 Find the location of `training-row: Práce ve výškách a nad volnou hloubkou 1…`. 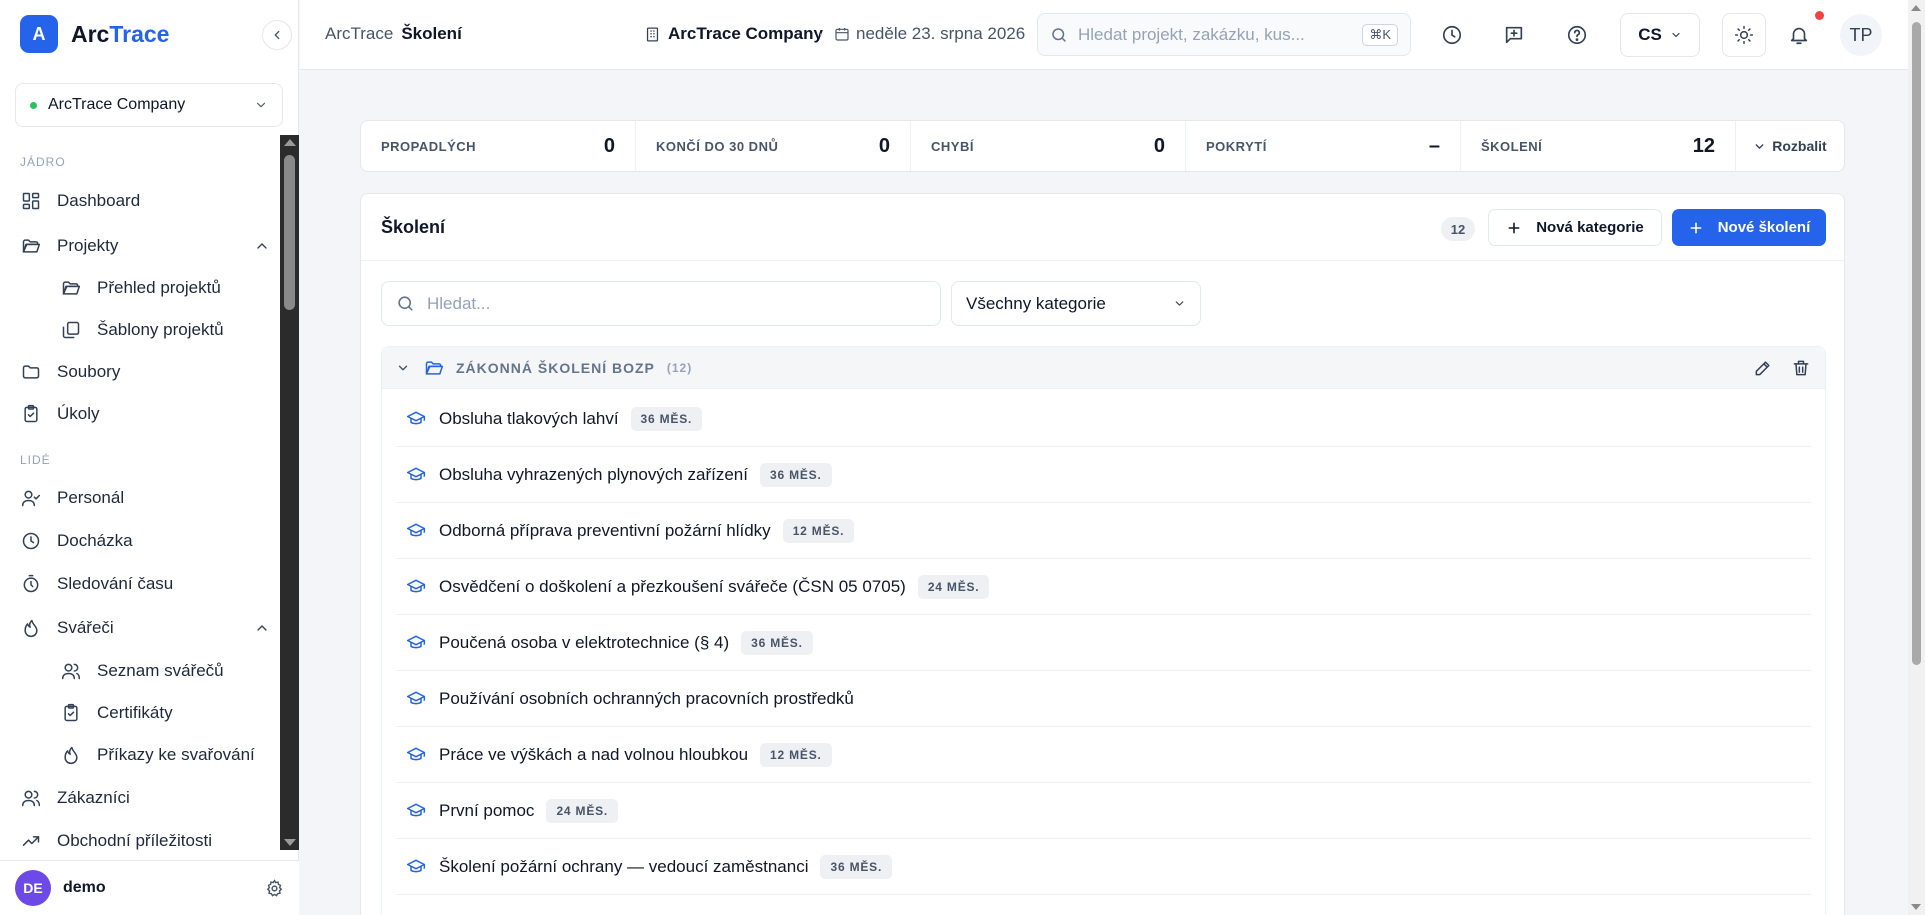

training-row: Práce ve výškách a nad volnou hloubkou 1… is located at coordinates (1103, 755).